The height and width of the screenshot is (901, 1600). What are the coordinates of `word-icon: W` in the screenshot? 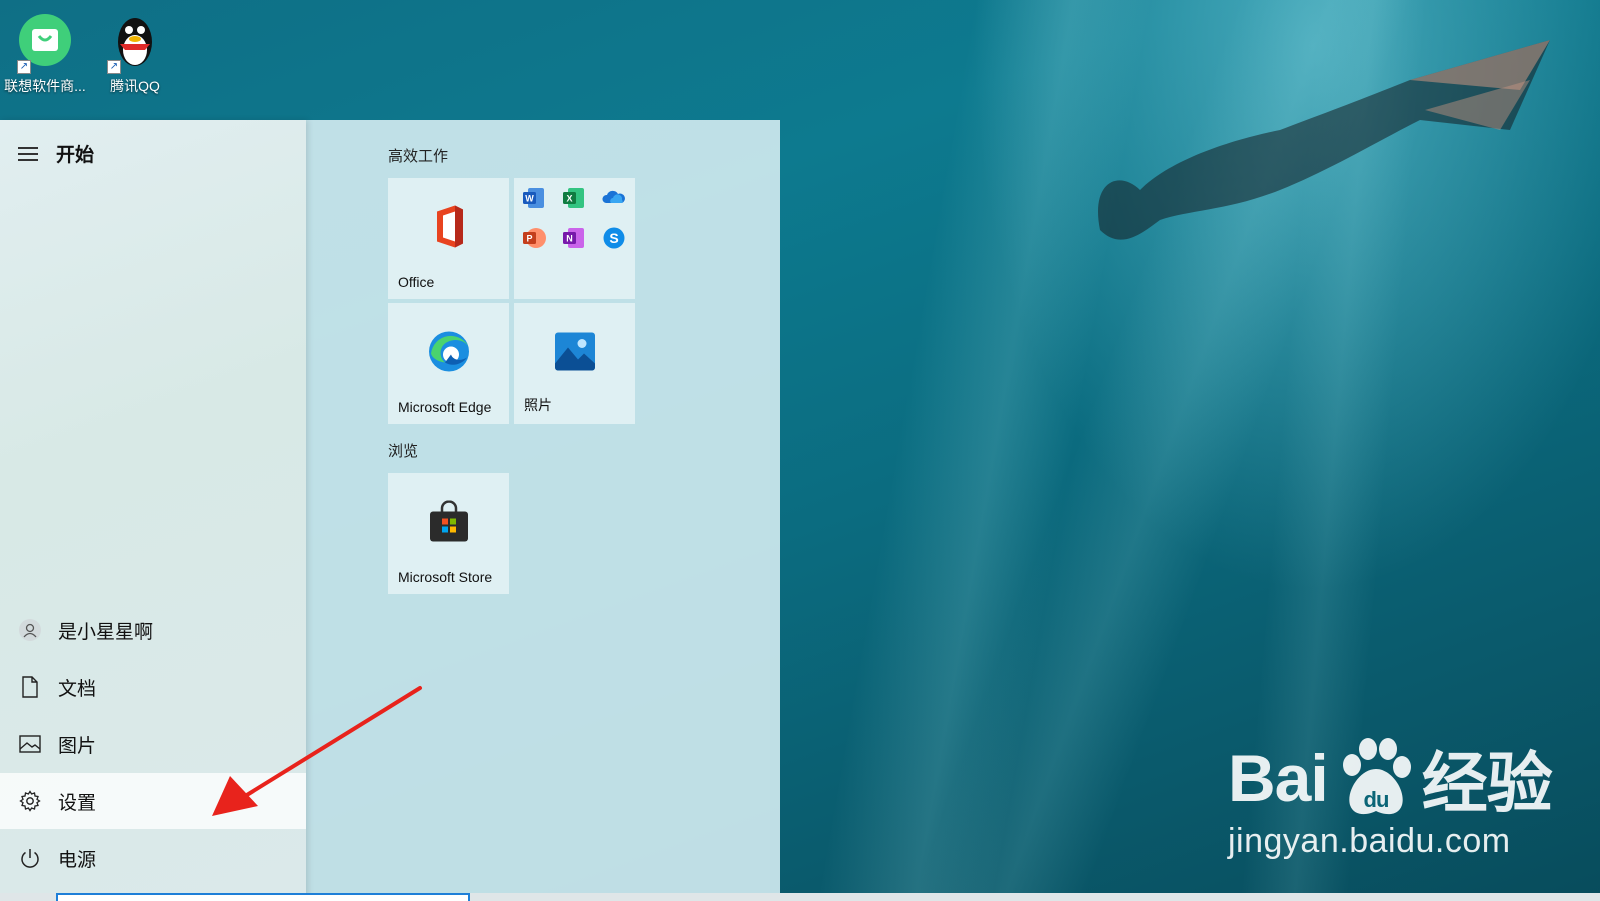 It's located at (534, 198).